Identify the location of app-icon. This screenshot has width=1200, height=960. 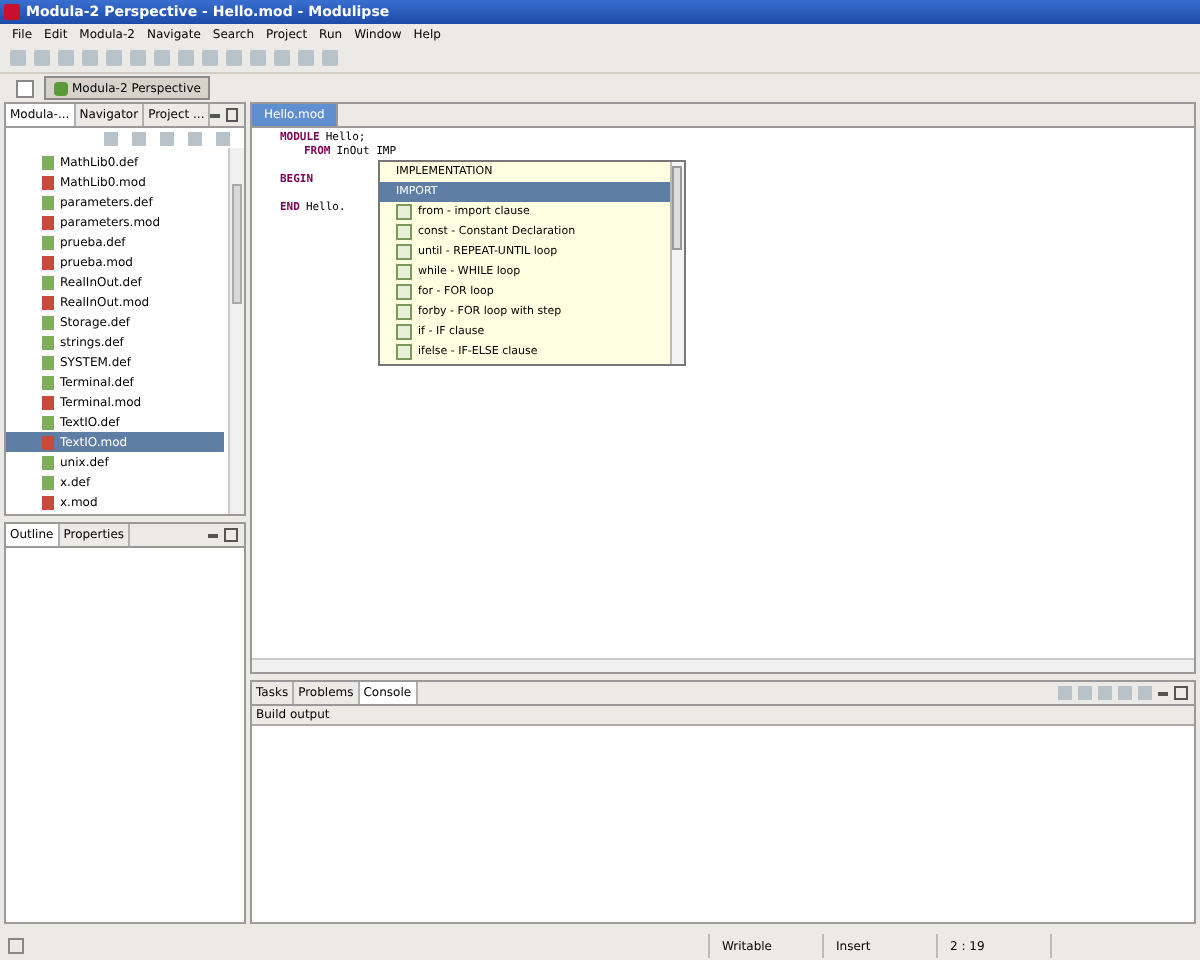
(12, 12).